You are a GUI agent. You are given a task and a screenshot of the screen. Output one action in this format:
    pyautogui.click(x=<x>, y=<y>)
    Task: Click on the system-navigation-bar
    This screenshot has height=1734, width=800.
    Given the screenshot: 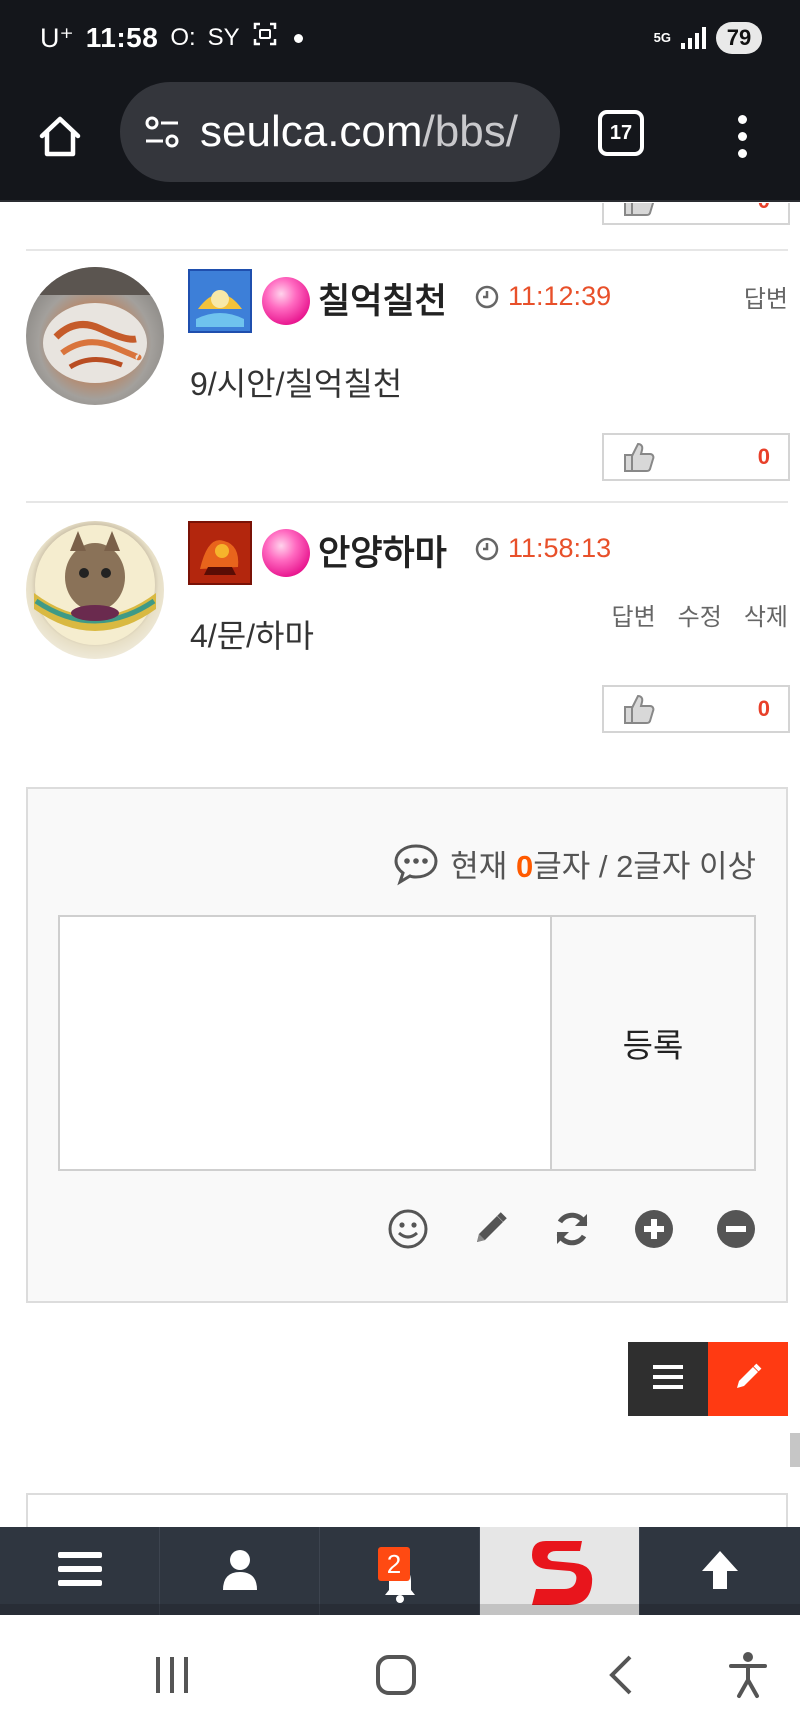 What is the action you would take?
    pyautogui.click(x=400, y=1674)
    